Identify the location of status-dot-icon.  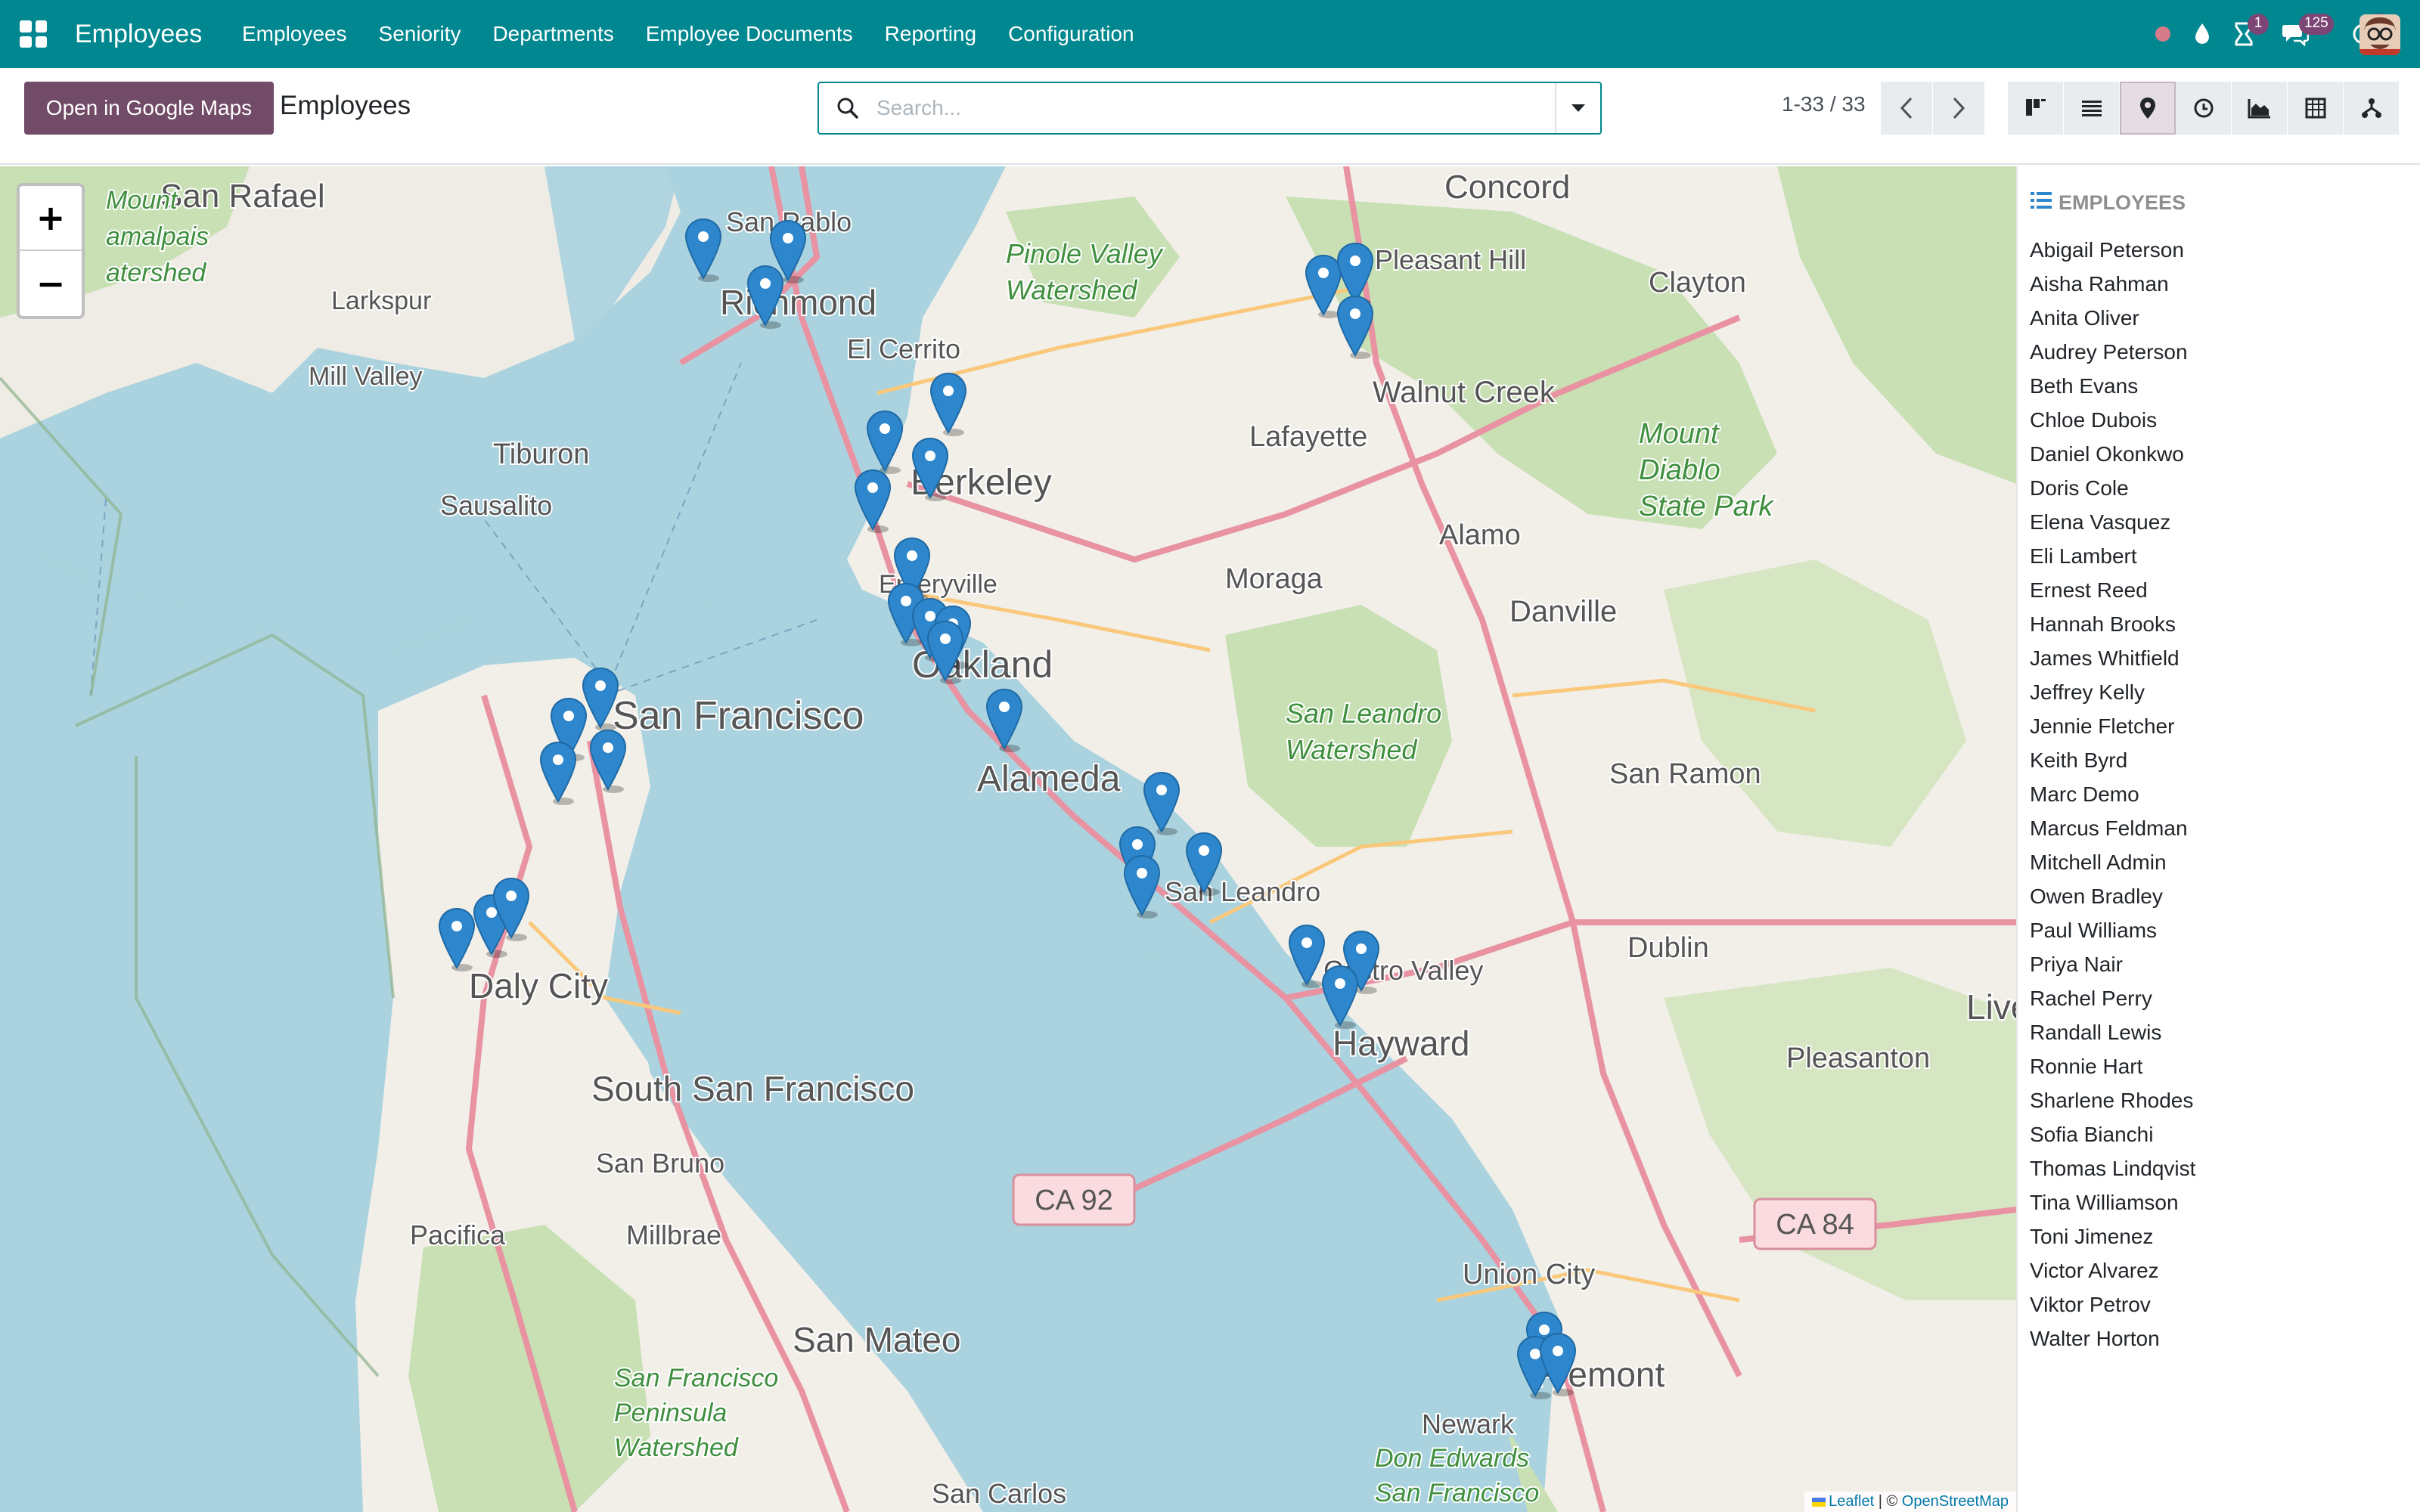
(2163, 34).